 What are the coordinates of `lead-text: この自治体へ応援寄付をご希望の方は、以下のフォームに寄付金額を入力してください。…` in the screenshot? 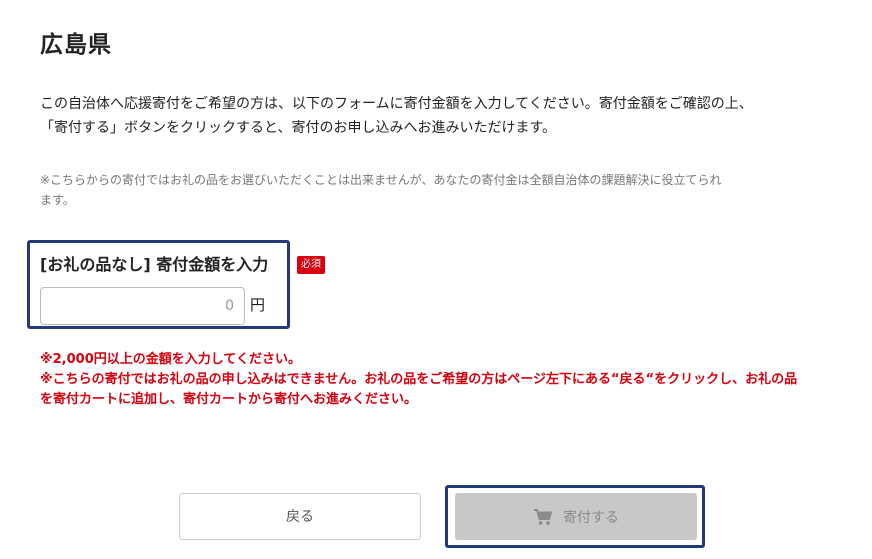 It's located at (445, 116).